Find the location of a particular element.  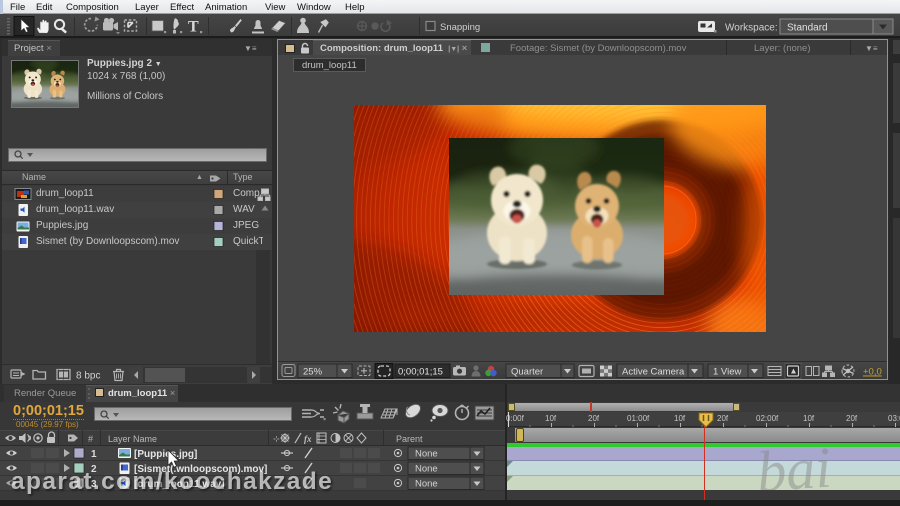

svg-text: T is located at coordinates (193, 27).